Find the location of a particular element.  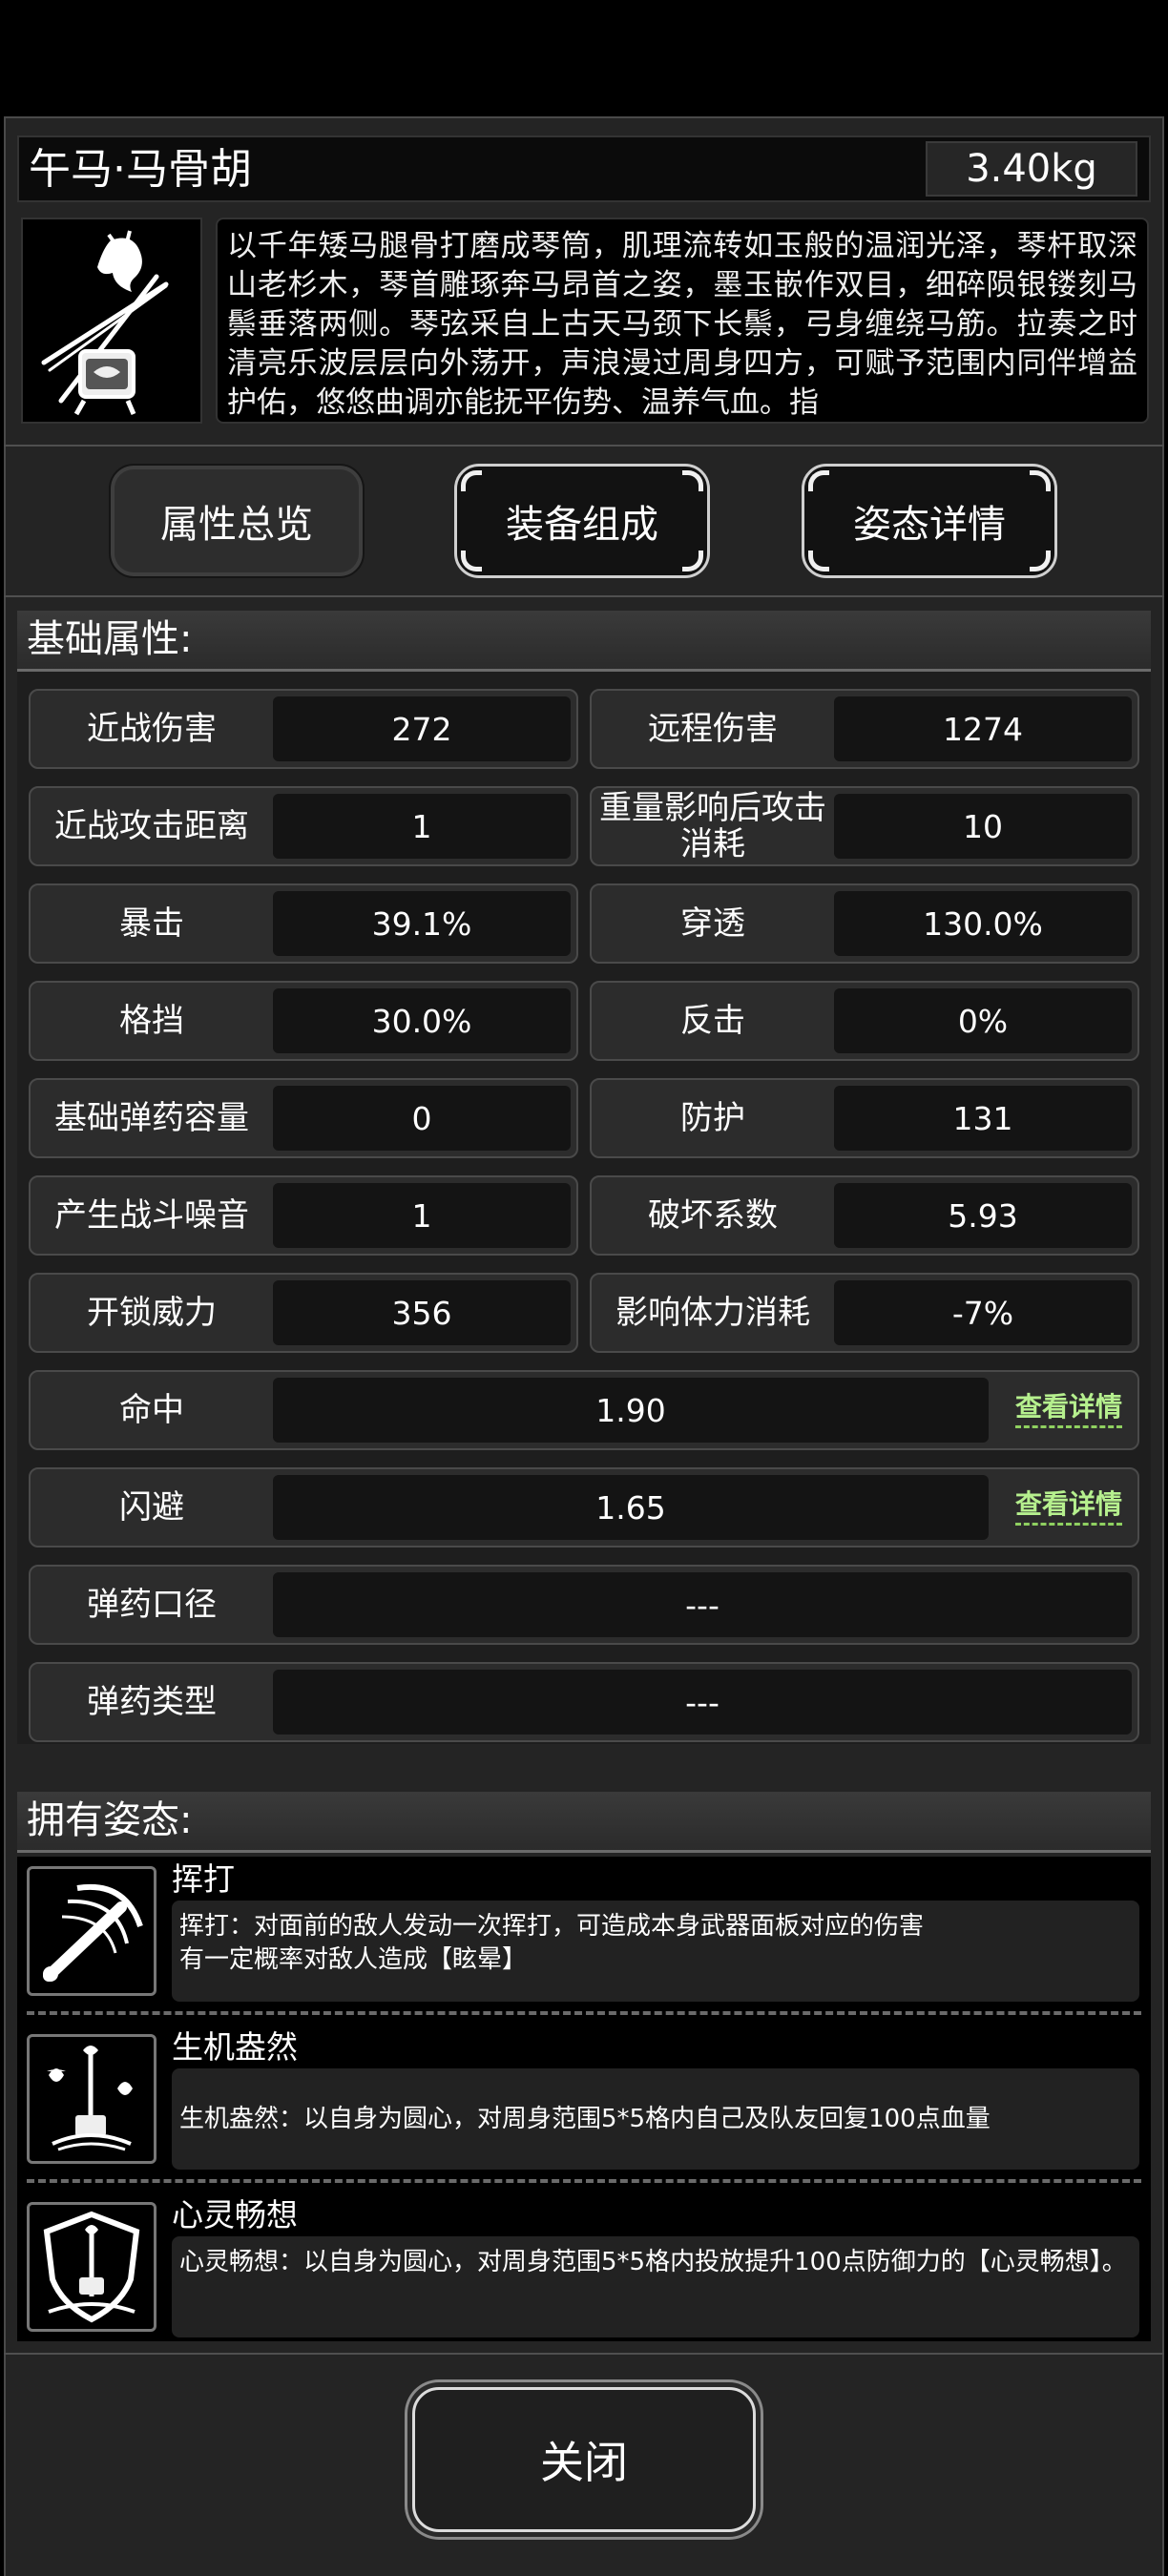

attribute-label: 闪避 is located at coordinates (151, 1507).